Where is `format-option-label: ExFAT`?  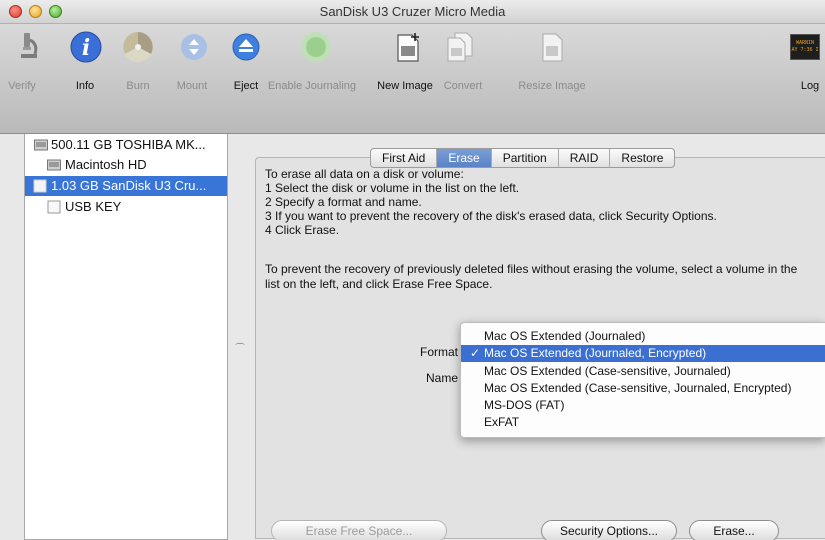
format-option-label: ExFAT is located at coordinates (502, 422).